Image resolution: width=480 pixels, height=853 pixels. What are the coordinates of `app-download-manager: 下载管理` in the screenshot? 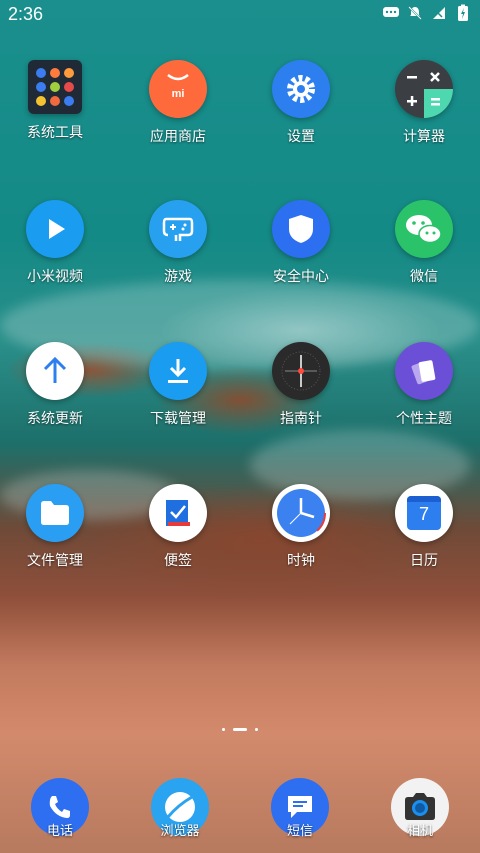 It's located at (178, 385).